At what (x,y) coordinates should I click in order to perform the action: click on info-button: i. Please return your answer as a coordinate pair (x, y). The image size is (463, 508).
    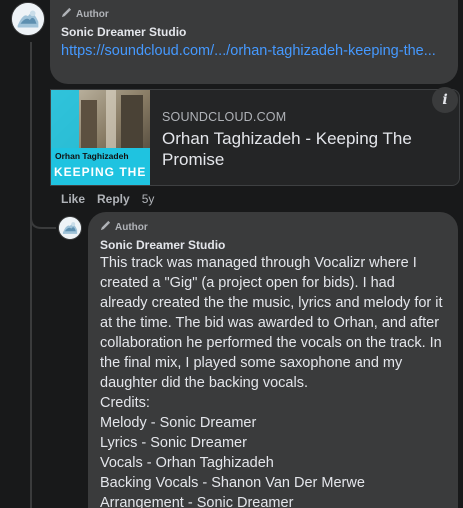
    Looking at the image, I should click on (445, 100).